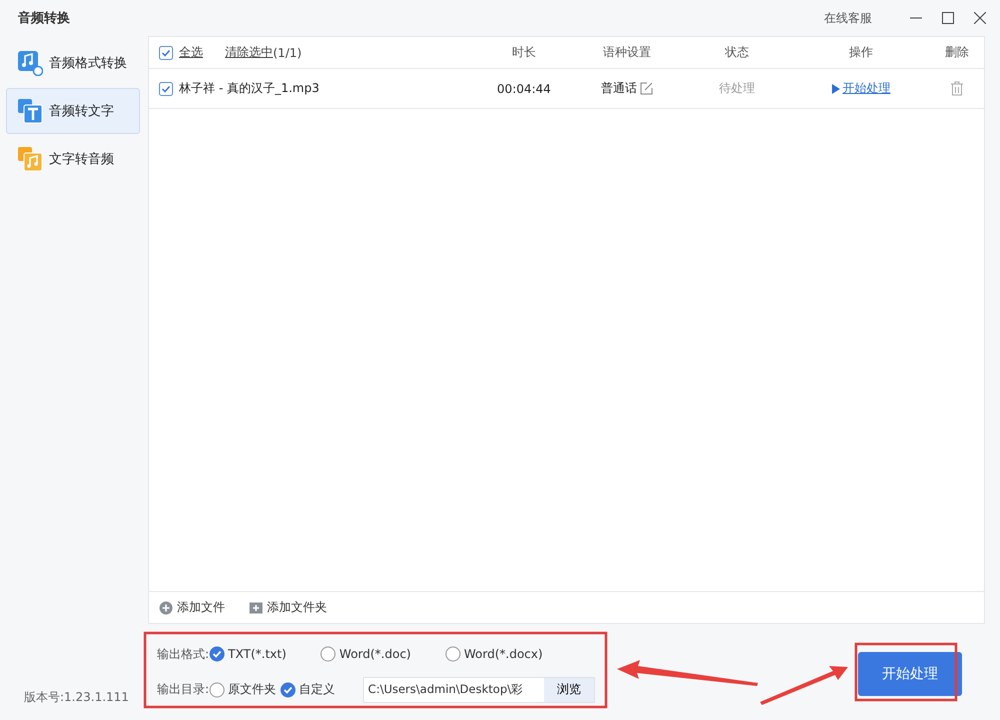 This screenshot has height=720, width=1000. What do you see at coordinates (192, 607) in the screenshot?
I see `add-button: 添加文件` at bounding box center [192, 607].